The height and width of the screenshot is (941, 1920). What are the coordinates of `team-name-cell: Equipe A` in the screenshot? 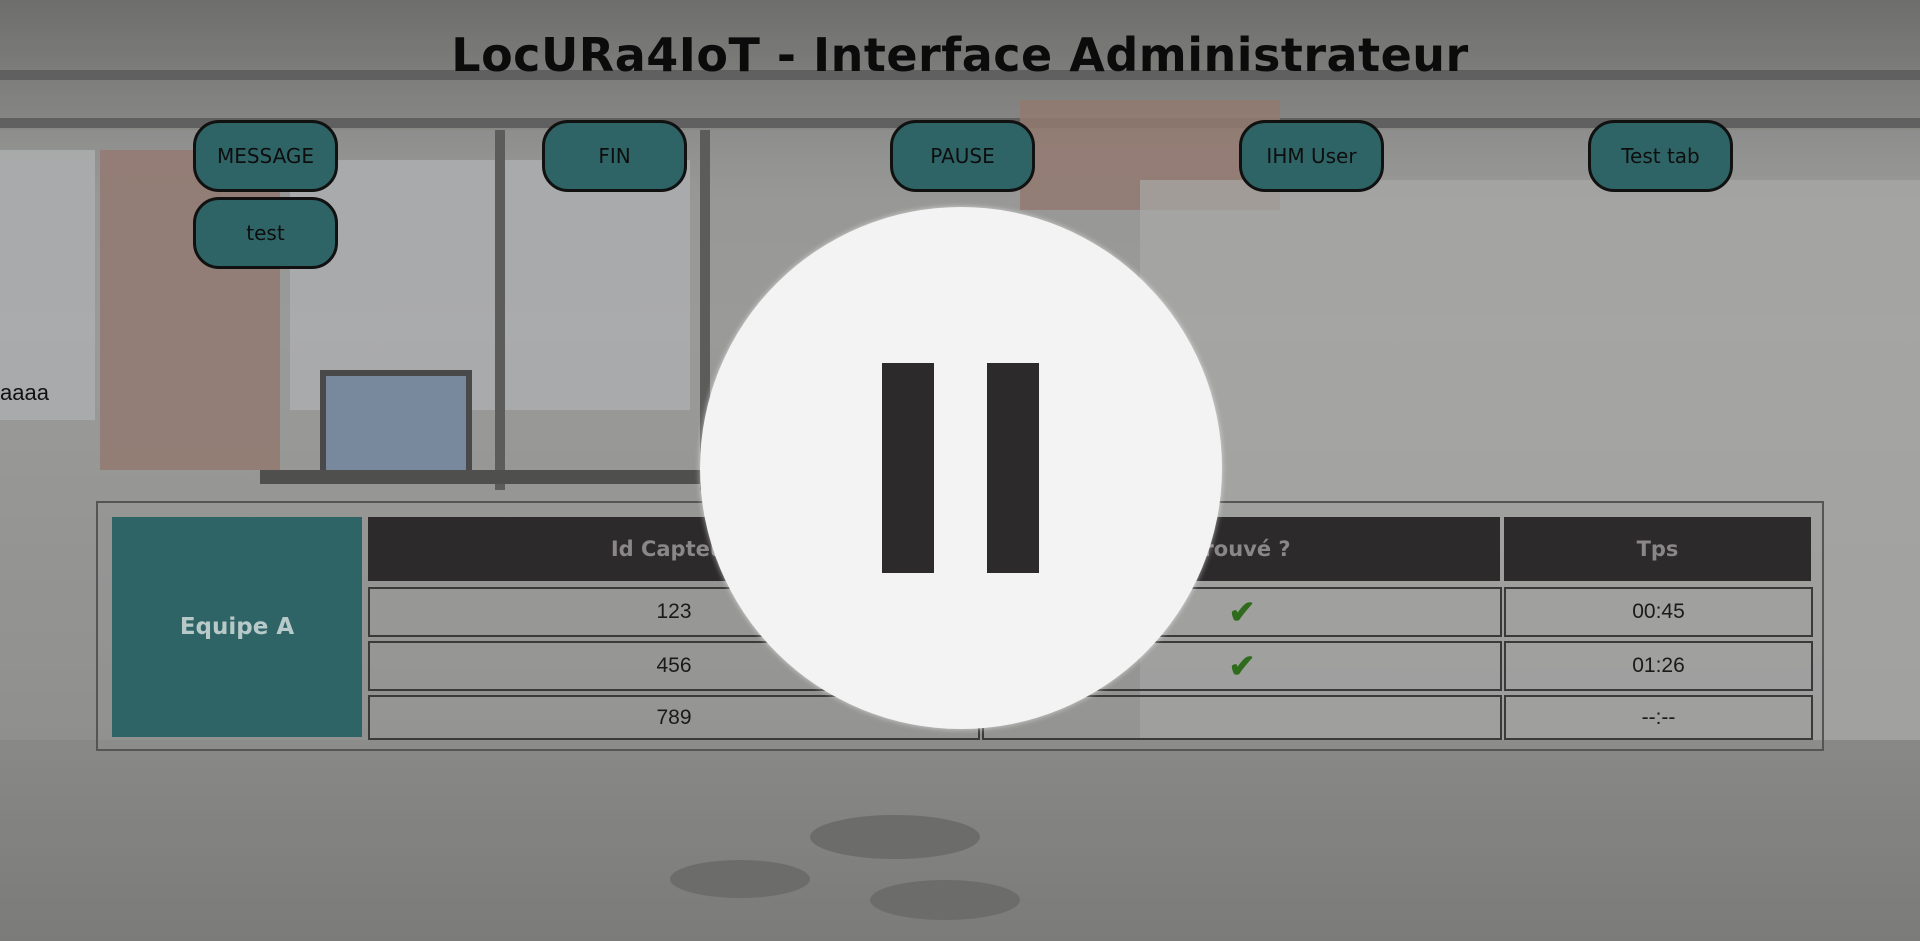 It's located at (237, 627).